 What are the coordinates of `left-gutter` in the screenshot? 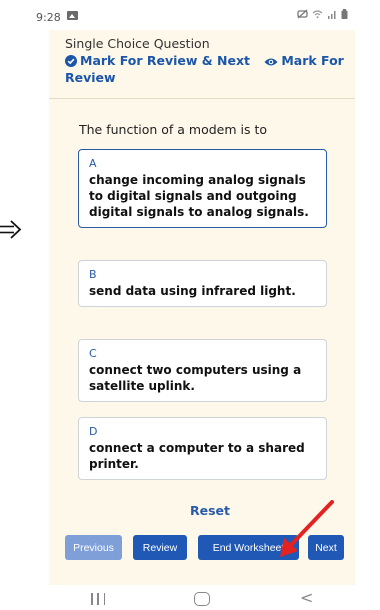 It's located at (24, 307).